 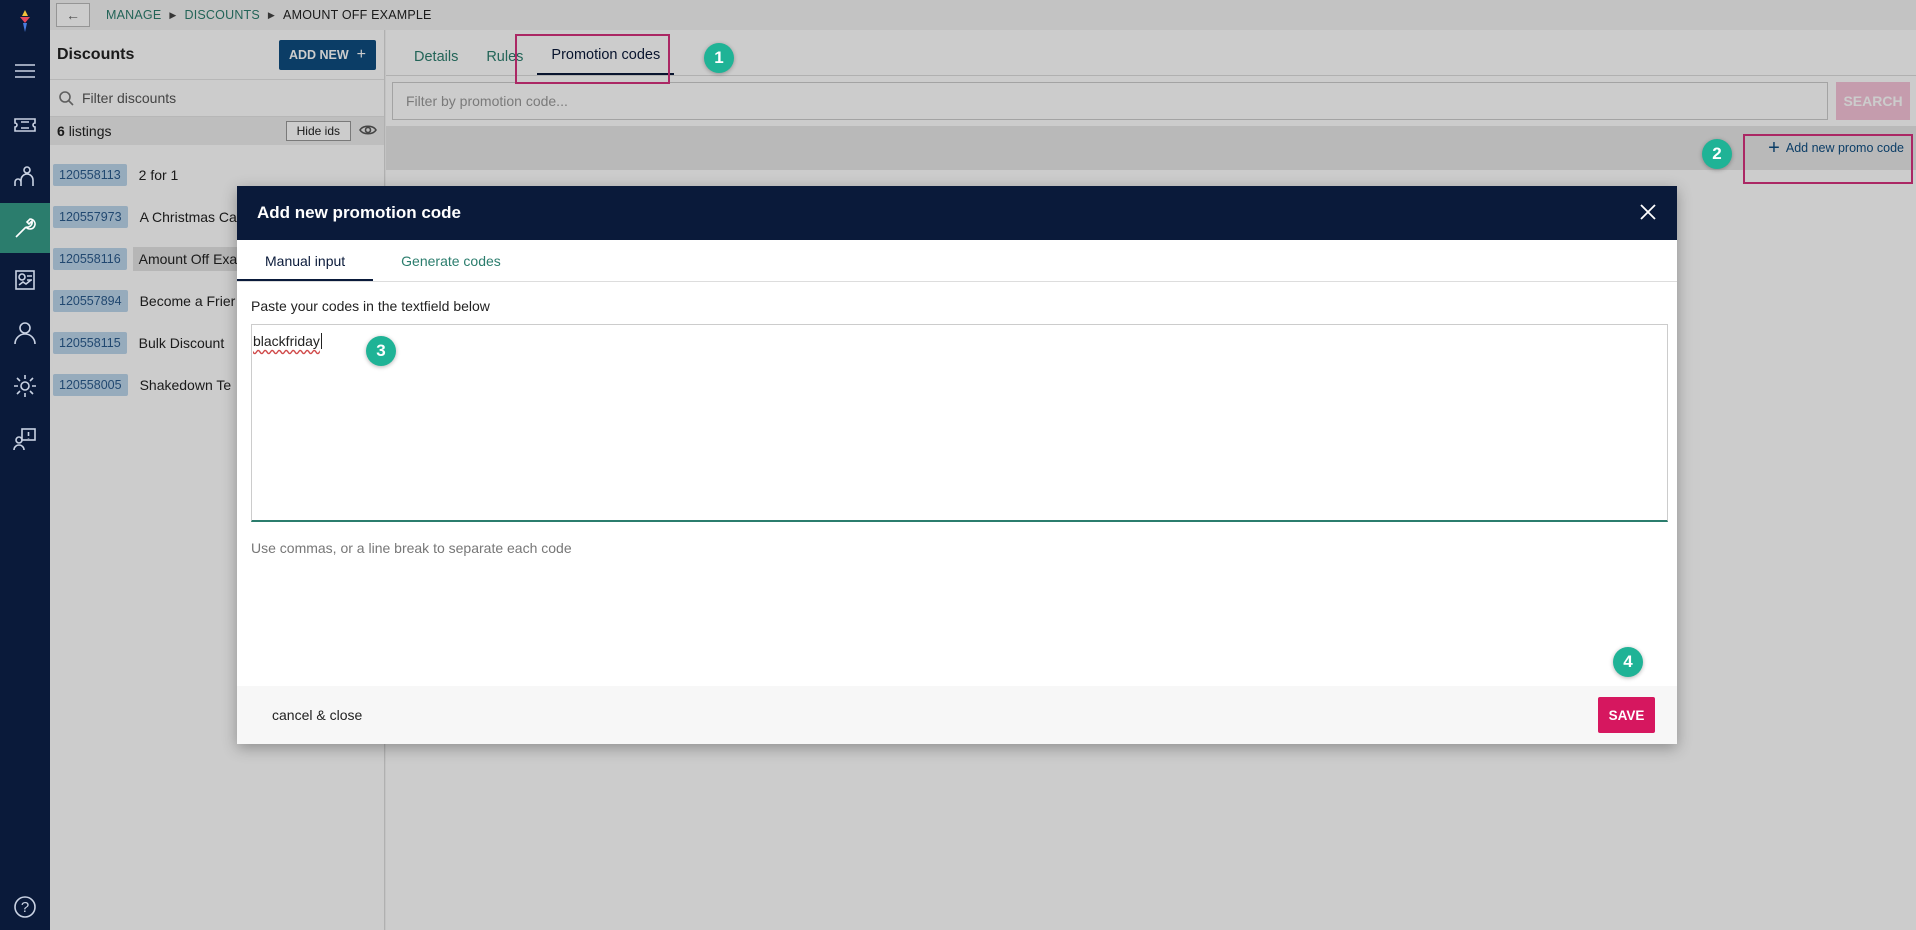 What do you see at coordinates (1628, 662) in the screenshot?
I see `step-marker-4: 4` at bounding box center [1628, 662].